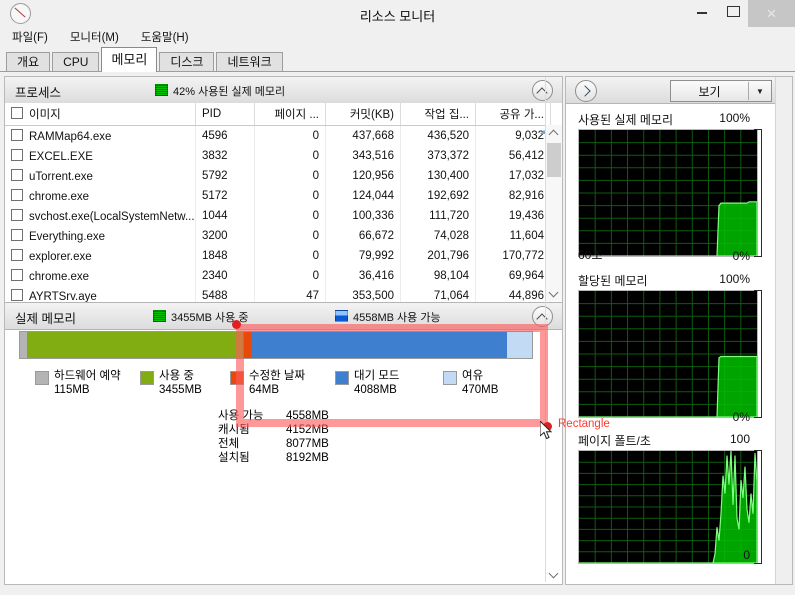 The height and width of the screenshot is (595, 795). I want to click on tab-network: 네트워크, so click(249, 62).